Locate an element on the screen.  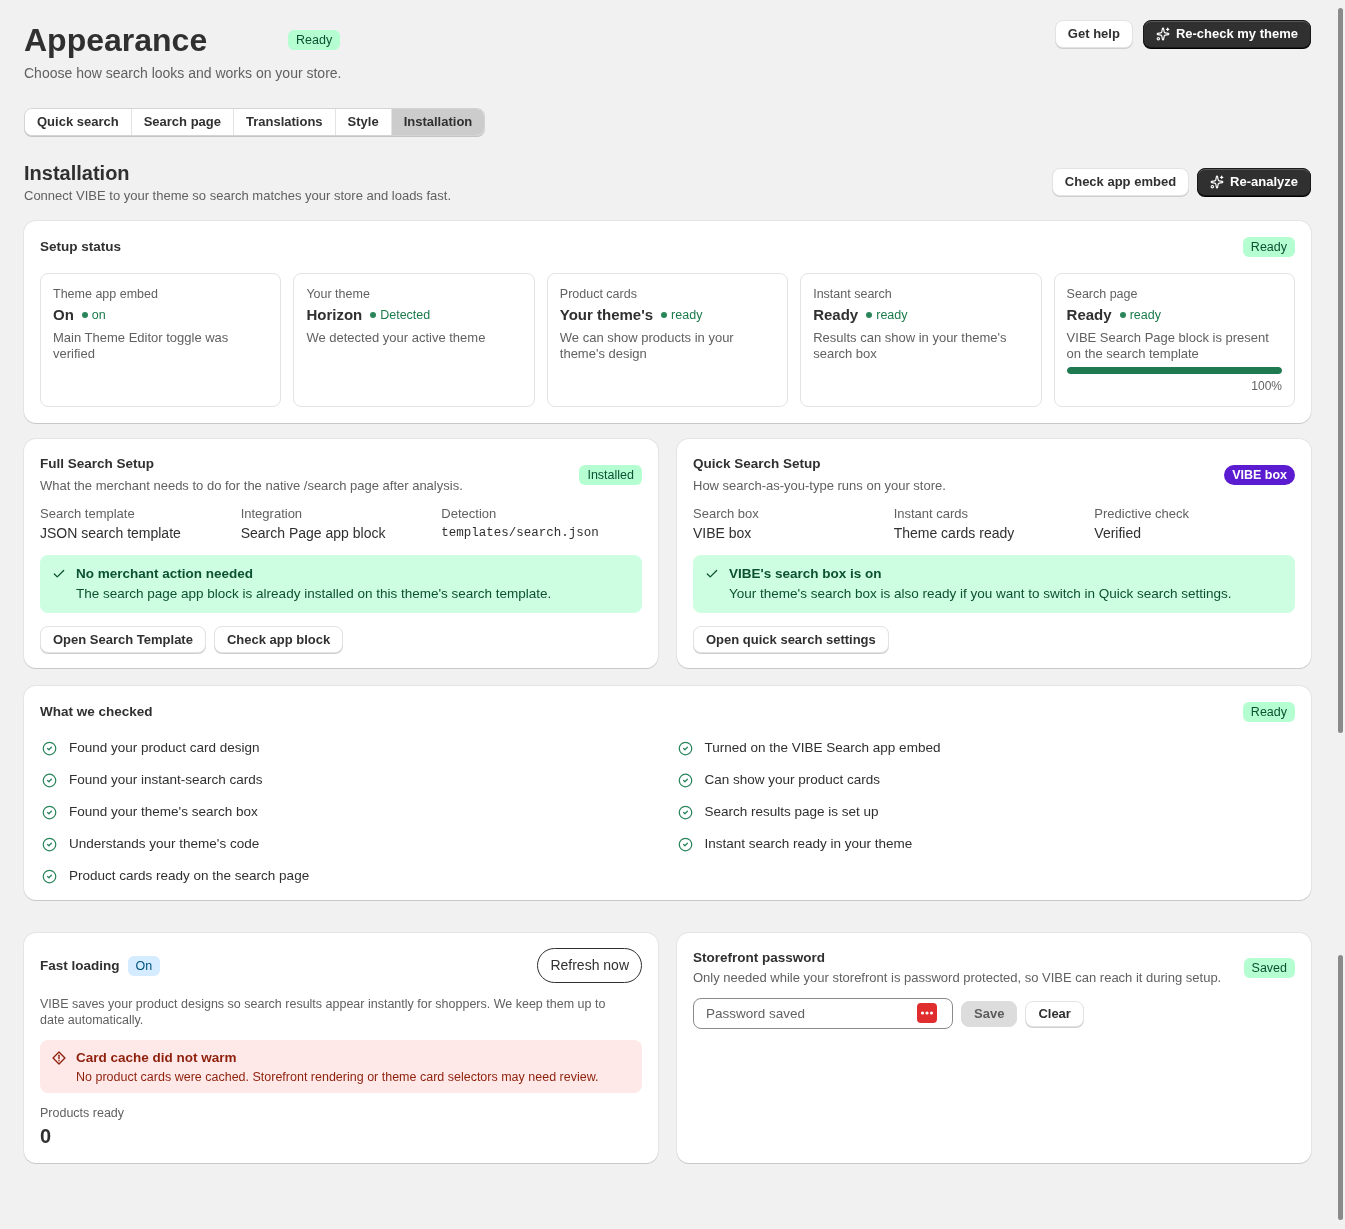
progress-reading: 100% is located at coordinates (1266, 386).